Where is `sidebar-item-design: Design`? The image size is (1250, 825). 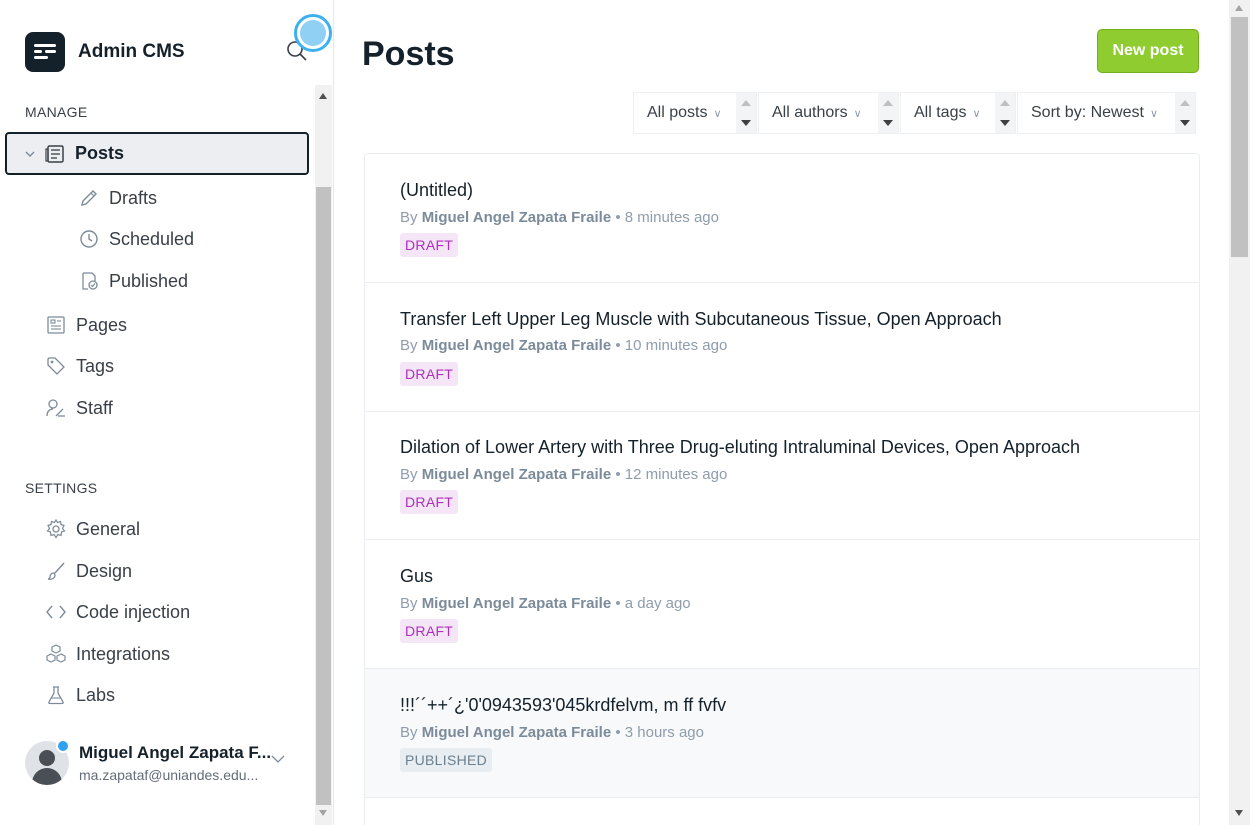
sidebar-item-design: Design is located at coordinates (88, 571).